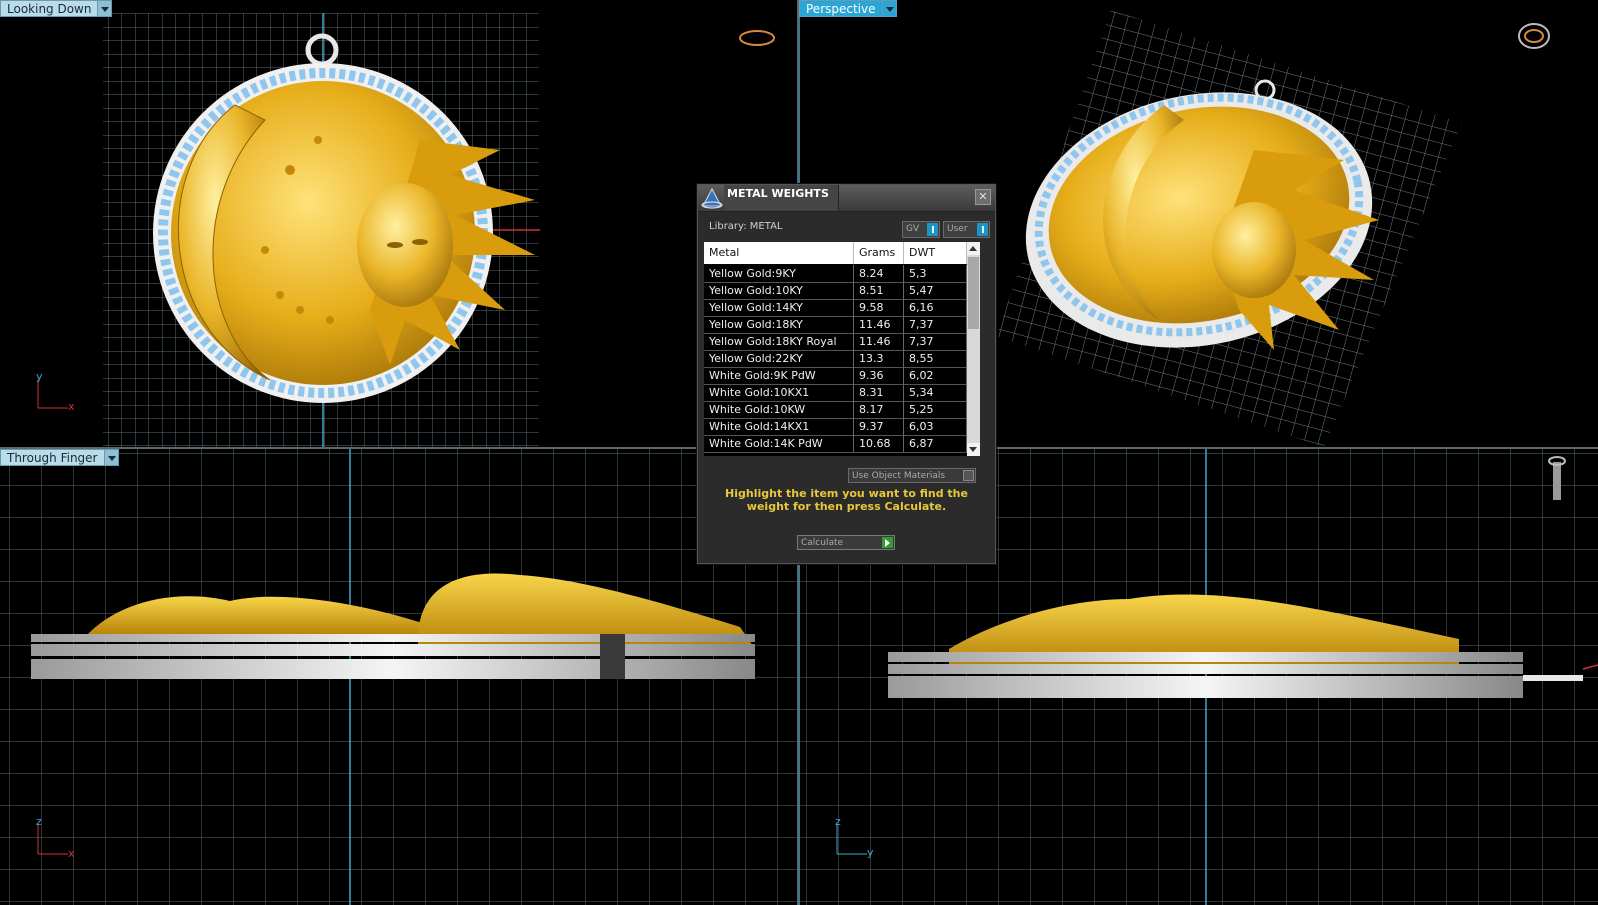  What do you see at coordinates (712, 198) in the screenshot?
I see `app-logo-icon` at bounding box center [712, 198].